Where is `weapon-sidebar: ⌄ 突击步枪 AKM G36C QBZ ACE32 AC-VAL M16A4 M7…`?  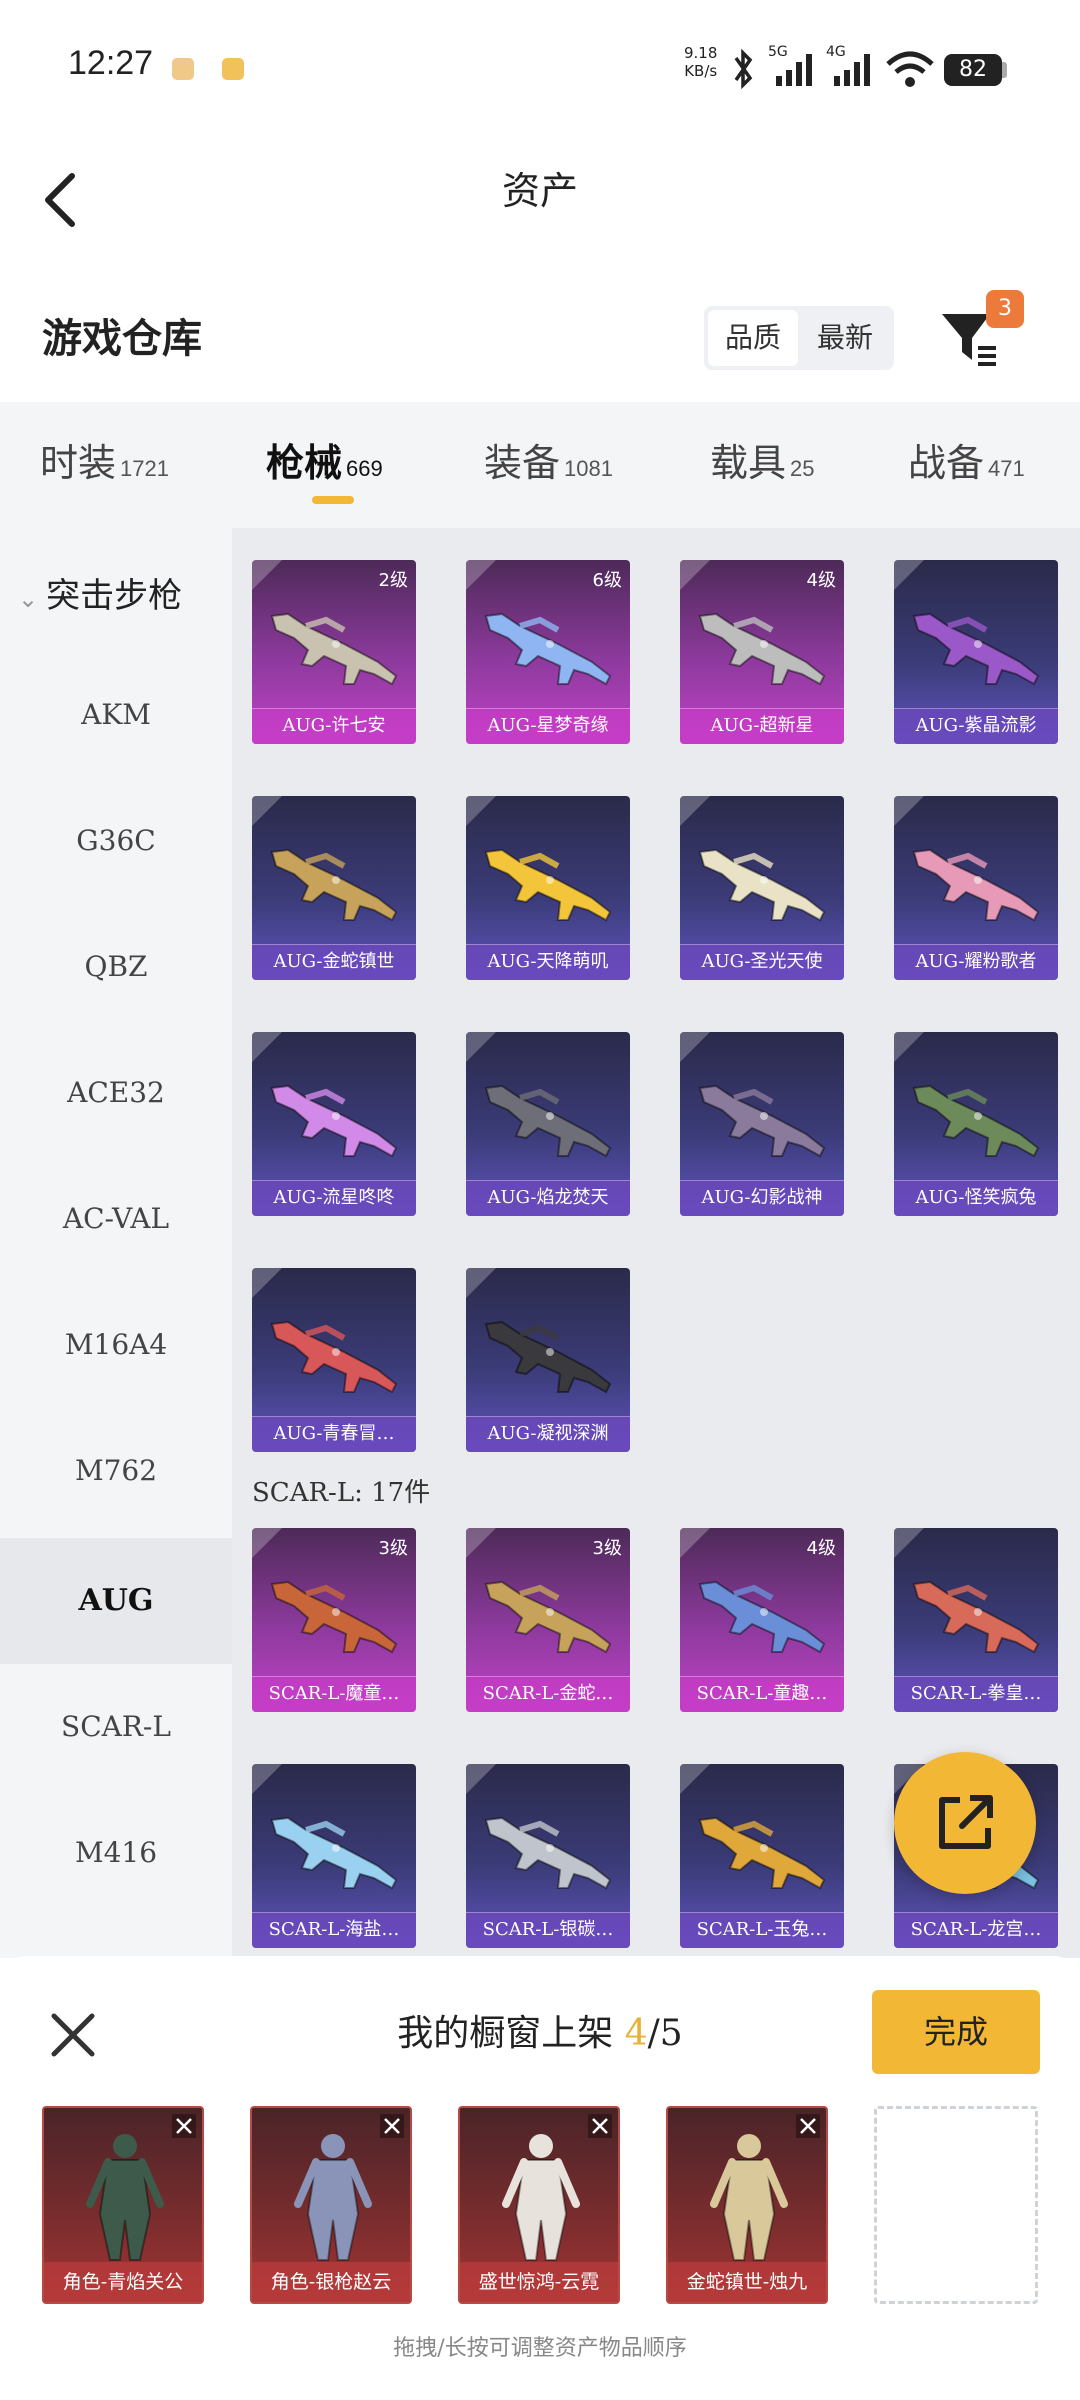 weapon-sidebar: ⌄ 突击步枪 AKM G36C QBZ ACE32 AC-VAL M16A4 M7… is located at coordinates (116, 1243).